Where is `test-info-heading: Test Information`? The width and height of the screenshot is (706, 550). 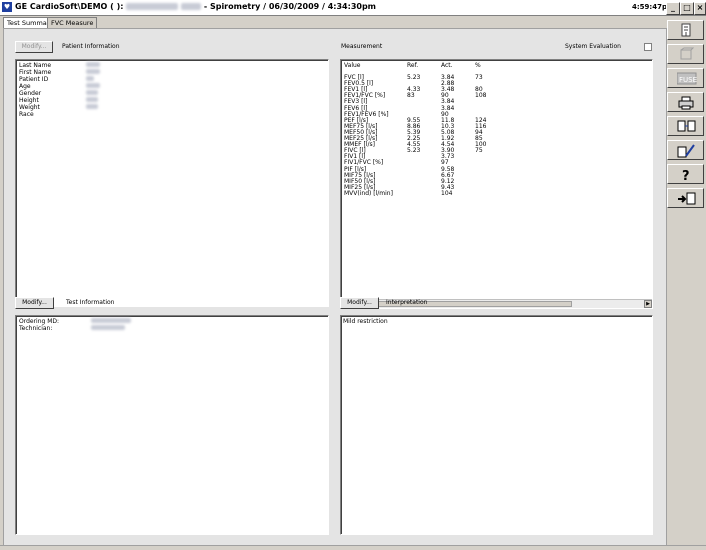
test-info-heading: Test Information is located at coordinates (90, 302).